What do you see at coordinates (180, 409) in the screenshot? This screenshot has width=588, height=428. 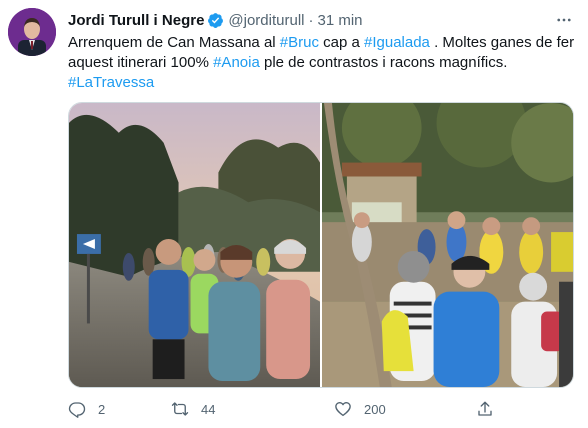 I see `retweet-icon` at bounding box center [180, 409].